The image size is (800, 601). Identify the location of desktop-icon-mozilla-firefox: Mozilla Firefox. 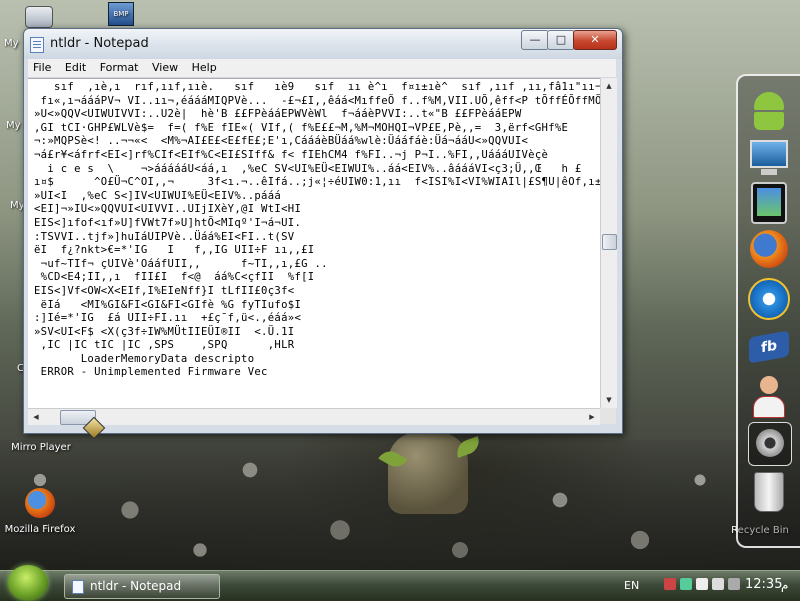
(40, 511).